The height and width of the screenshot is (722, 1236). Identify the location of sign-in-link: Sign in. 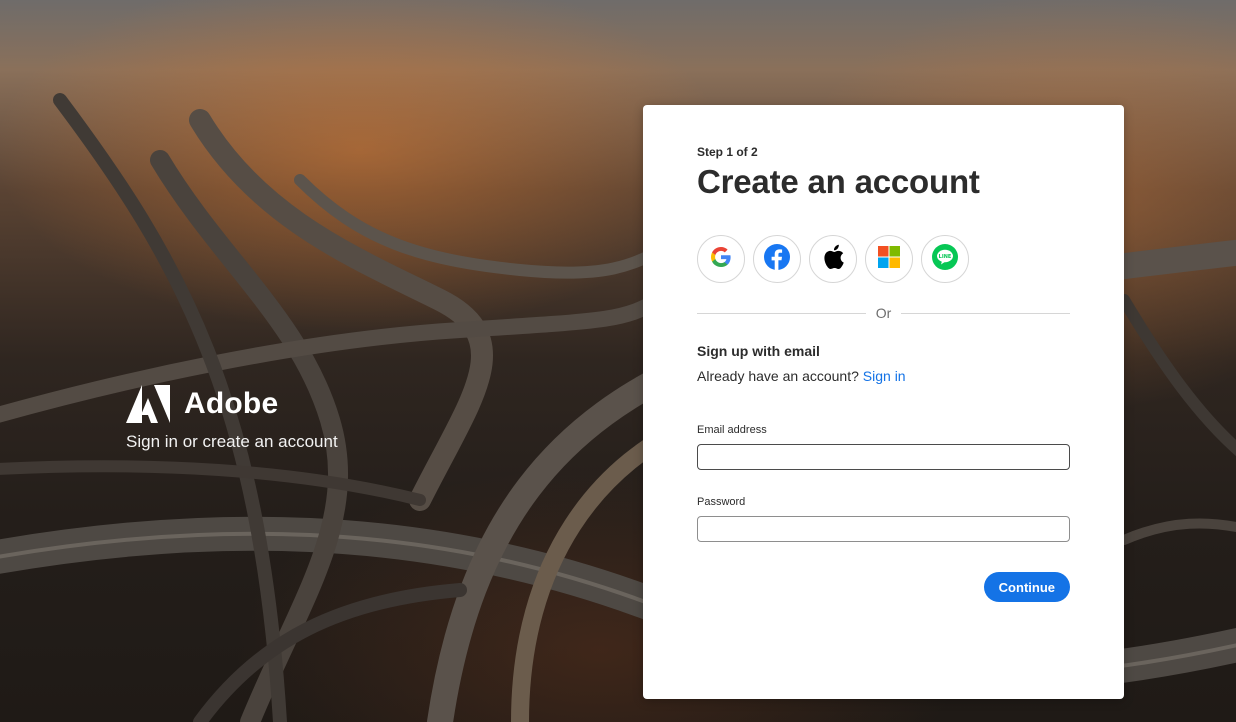
(884, 376).